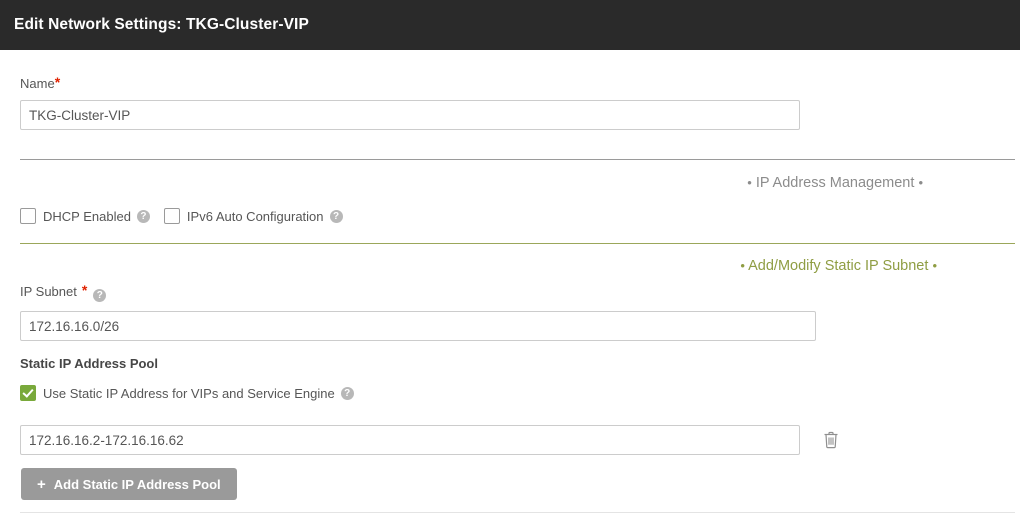  Describe the element at coordinates (835, 183) in the screenshot. I see `ip-address-management-legend-text: IP Address Management` at that location.